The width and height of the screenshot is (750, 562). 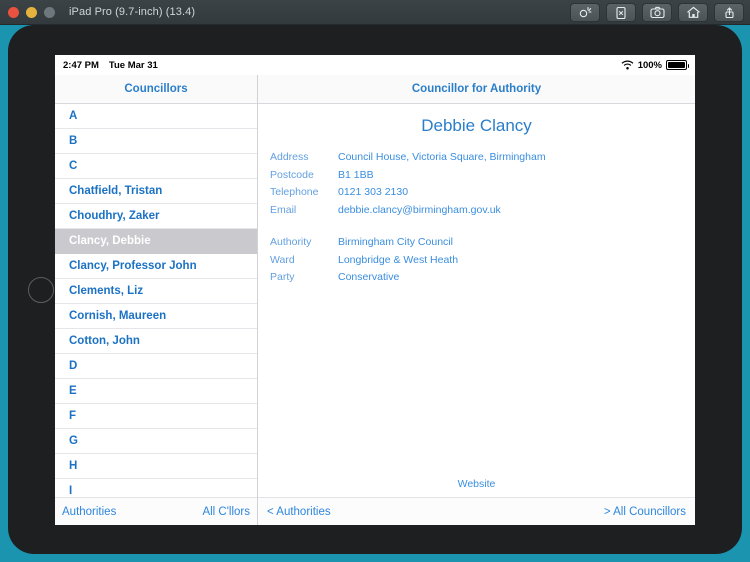 I want to click on battery-percent-label: 100%, so click(x=649, y=65).